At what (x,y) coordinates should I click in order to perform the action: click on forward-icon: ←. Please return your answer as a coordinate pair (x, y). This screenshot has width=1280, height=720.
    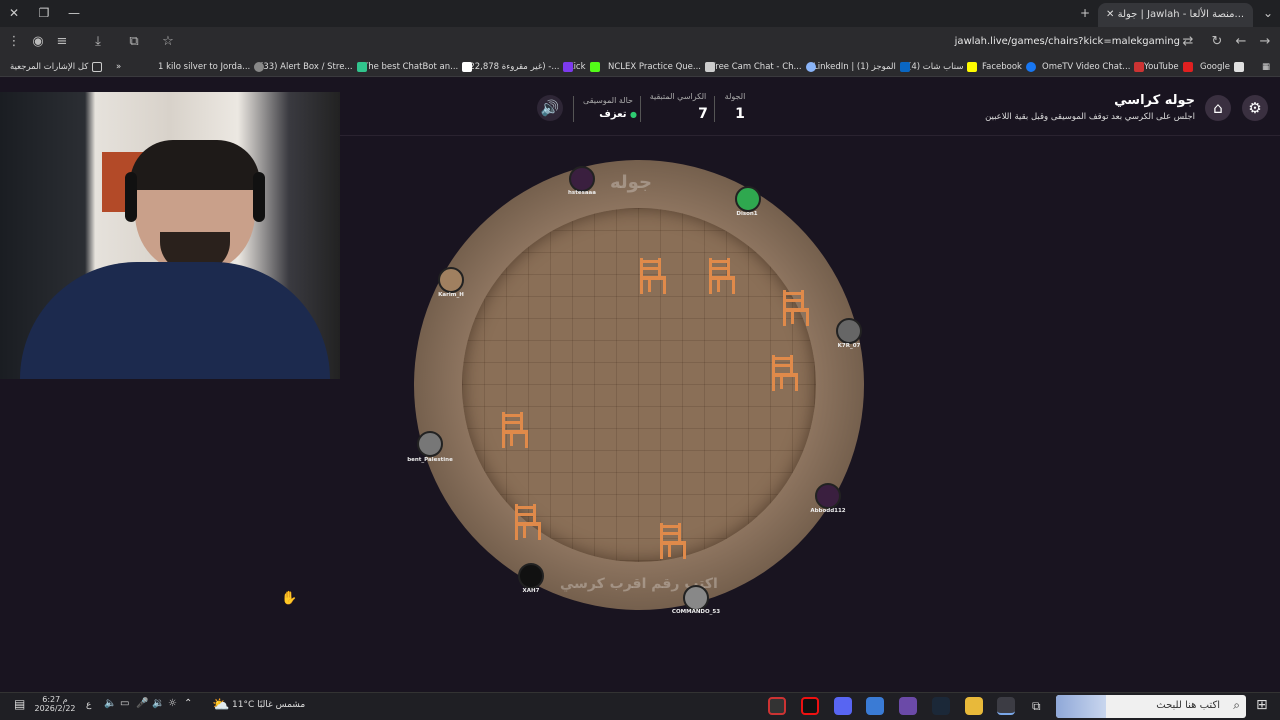
    Looking at the image, I should click on (1241, 42).